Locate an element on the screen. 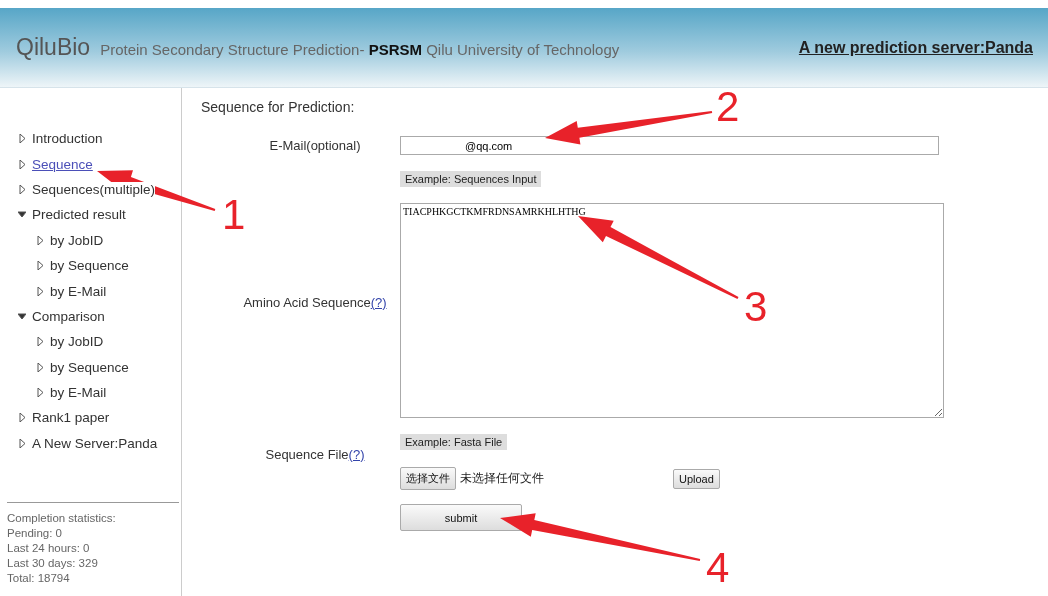 The height and width of the screenshot is (596, 1048). site-subtitle: Protein Secondary Structure Prediction- PSRSM Qilu University of Technology is located at coordinates (360, 49).